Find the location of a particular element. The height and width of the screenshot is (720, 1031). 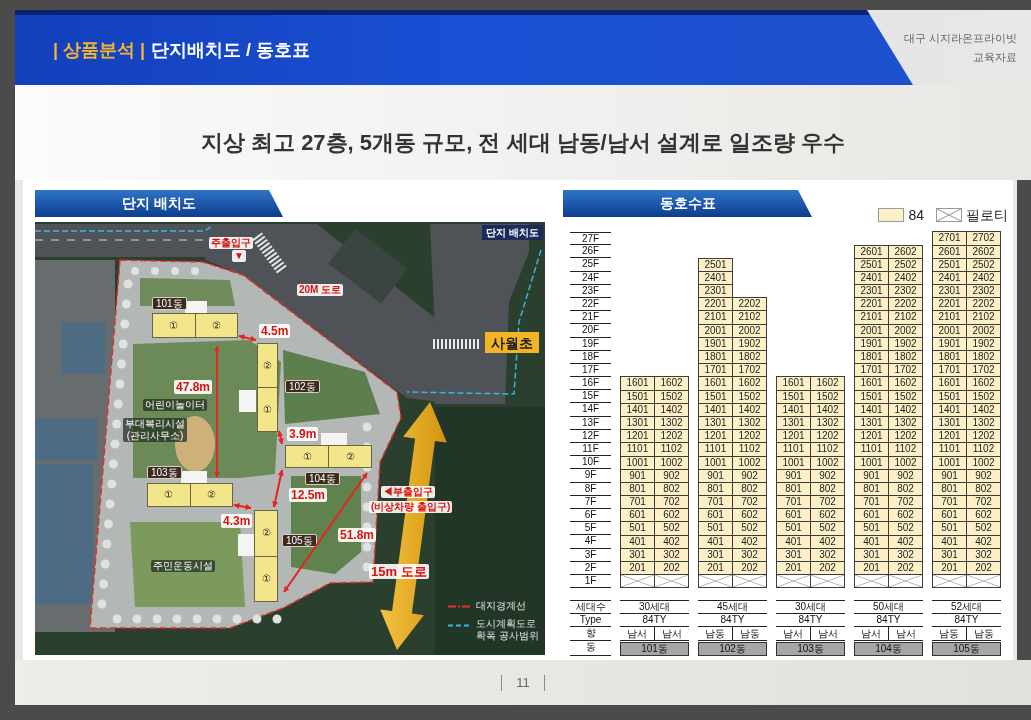

swatch-icon is located at coordinates (891, 215).